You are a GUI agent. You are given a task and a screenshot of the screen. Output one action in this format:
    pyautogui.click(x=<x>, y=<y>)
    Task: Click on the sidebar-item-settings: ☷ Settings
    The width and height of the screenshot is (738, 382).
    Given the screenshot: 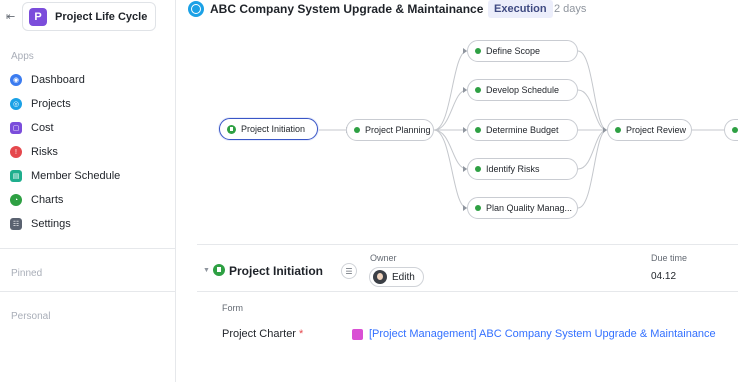 What is the action you would take?
    pyautogui.click(x=40, y=224)
    